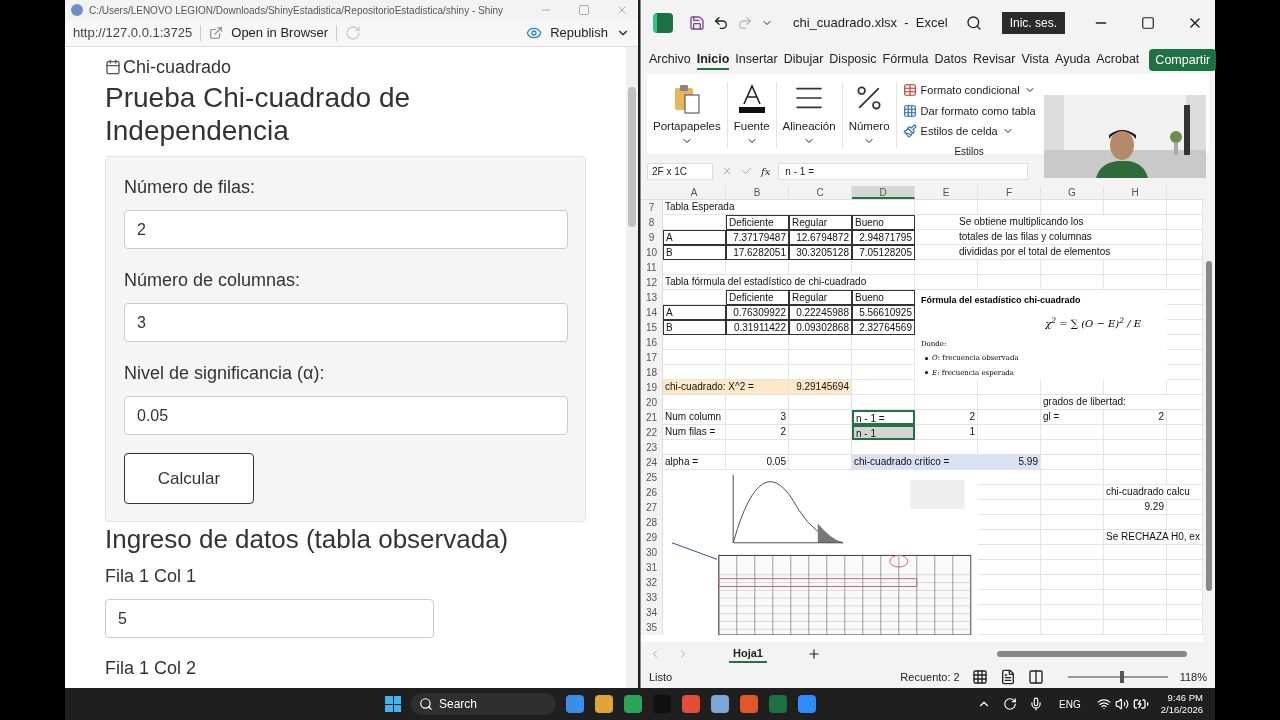 The height and width of the screenshot is (720, 1280). What do you see at coordinates (652, 627) in the screenshot?
I see `row-header: 35` at bounding box center [652, 627].